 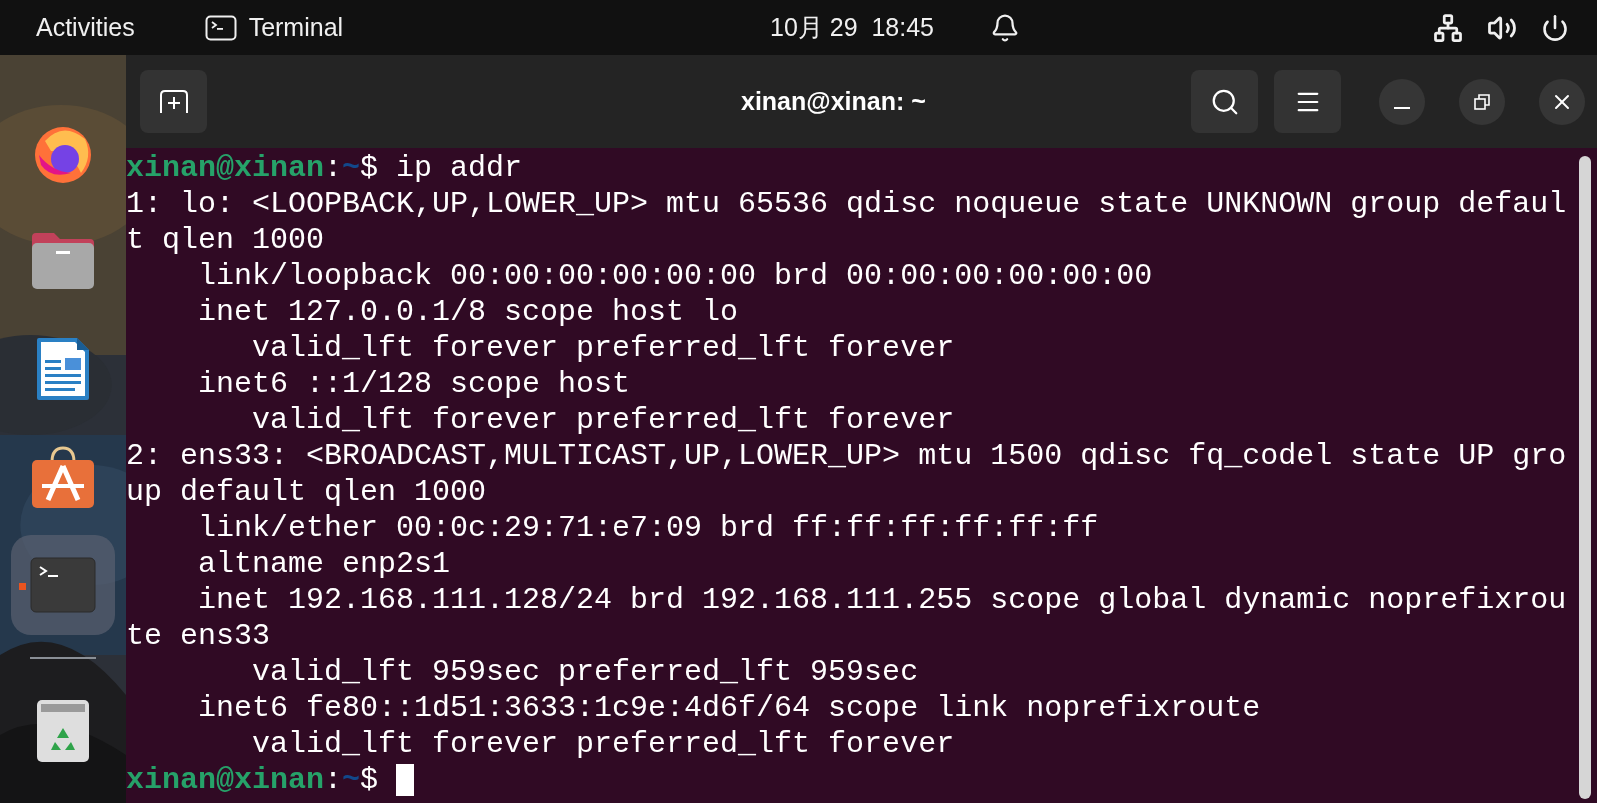 What do you see at coordinates (414, 384) in the screenshot?
I see `output-line: inet6 ::1/128 scope host` at bounding box center [414, 384].